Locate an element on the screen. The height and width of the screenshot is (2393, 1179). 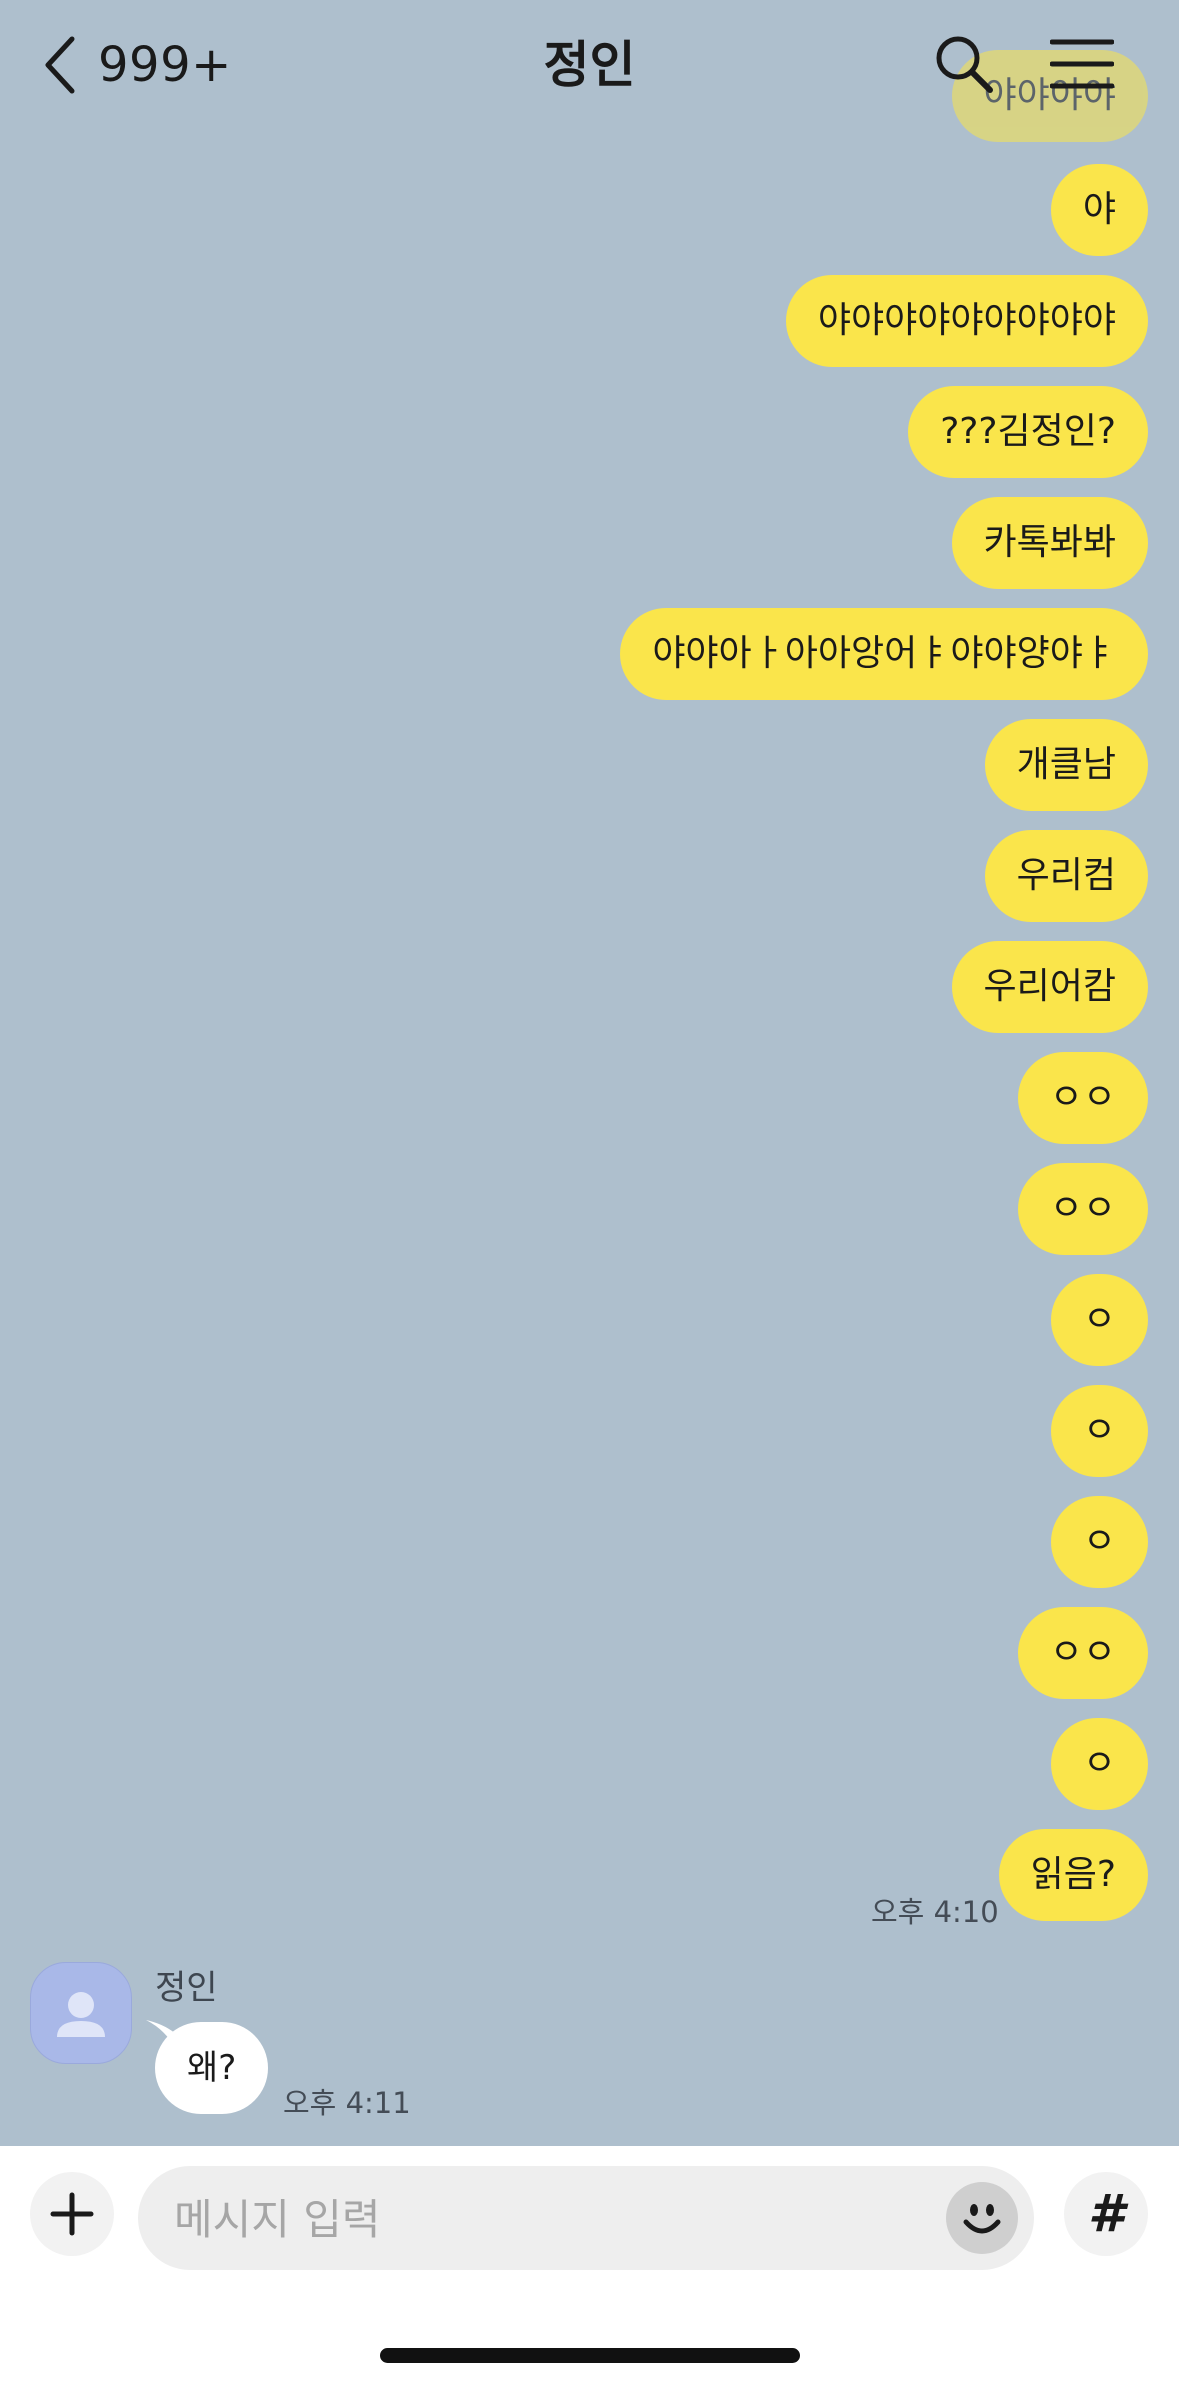
outgoing-message: ???김정인? is located at coordinates (1028, 432).